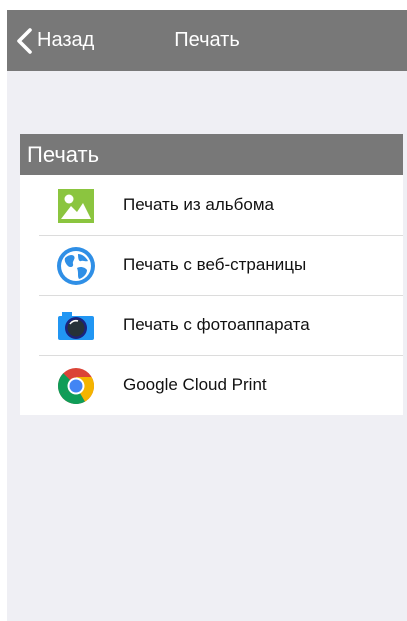  I want to click on camera-icon, so click(76, 326).